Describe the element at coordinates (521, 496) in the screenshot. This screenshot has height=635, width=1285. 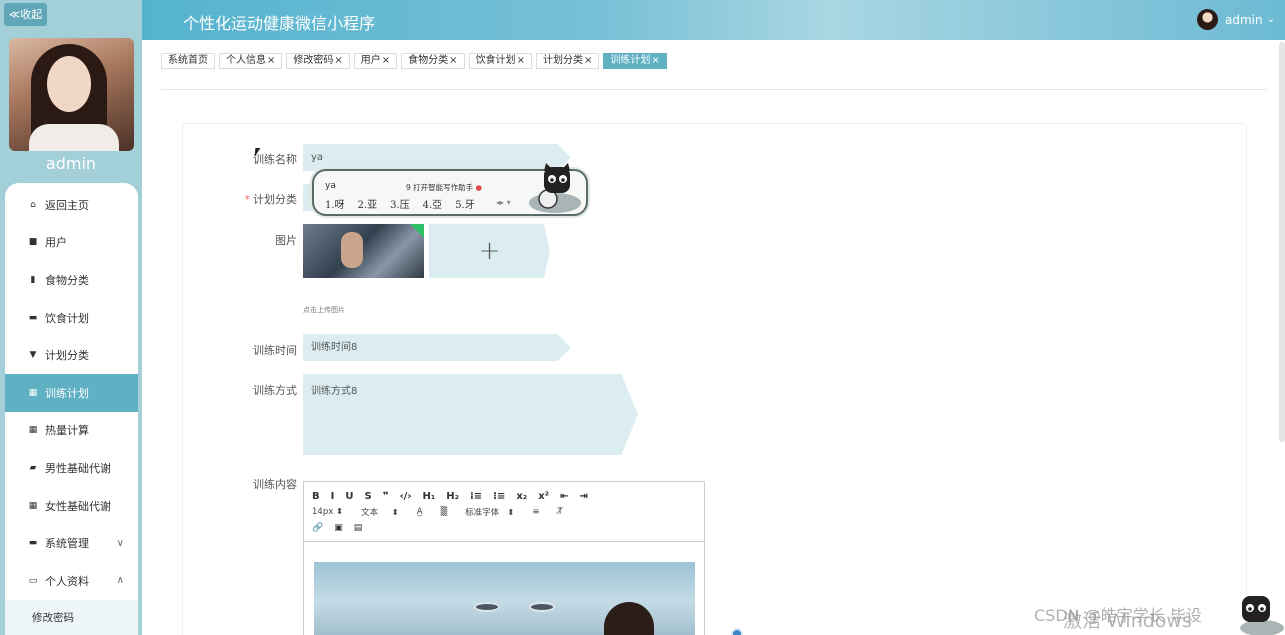
I see `subscript-icon: x₂` at that location.